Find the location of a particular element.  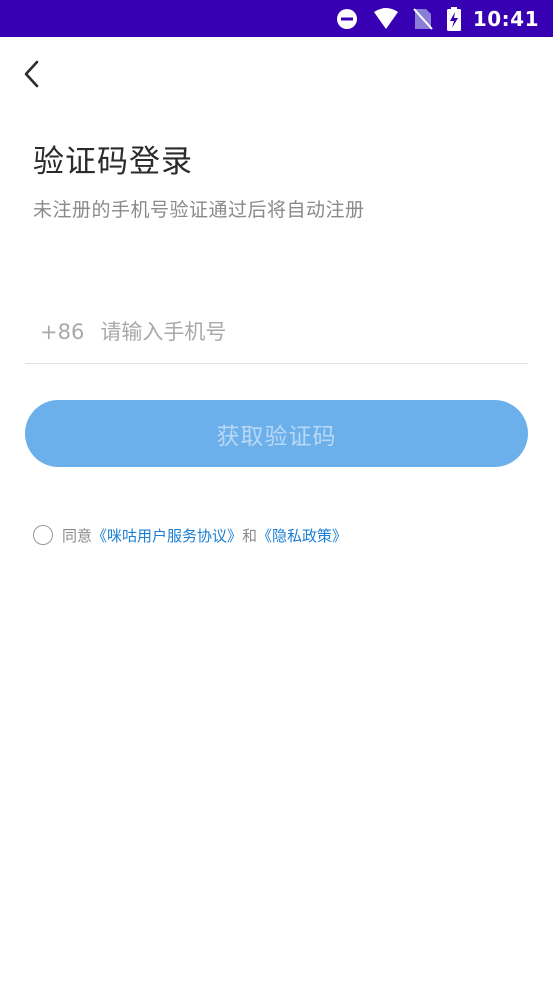

page-title: 验证码登录 is located at coordinates (113, 162).